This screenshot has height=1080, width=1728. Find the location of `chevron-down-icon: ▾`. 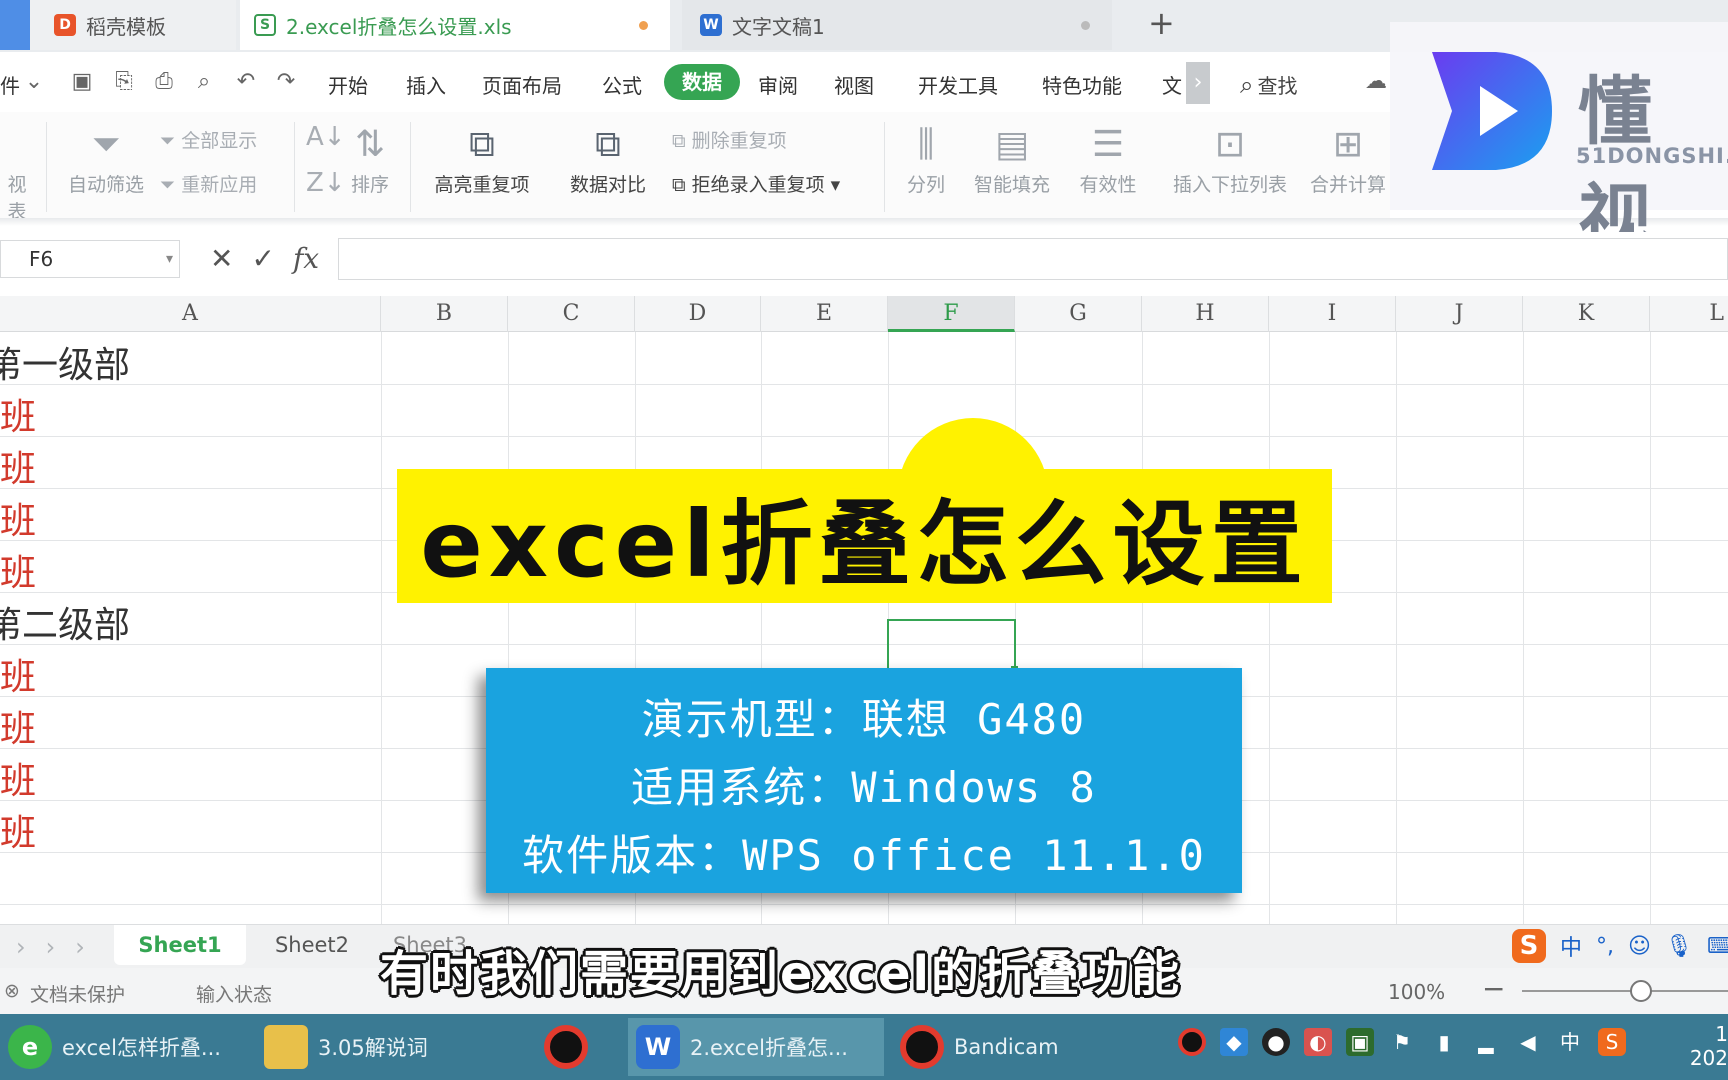

chevron-down-icon: ▾ is located at coordinates (169, 259).